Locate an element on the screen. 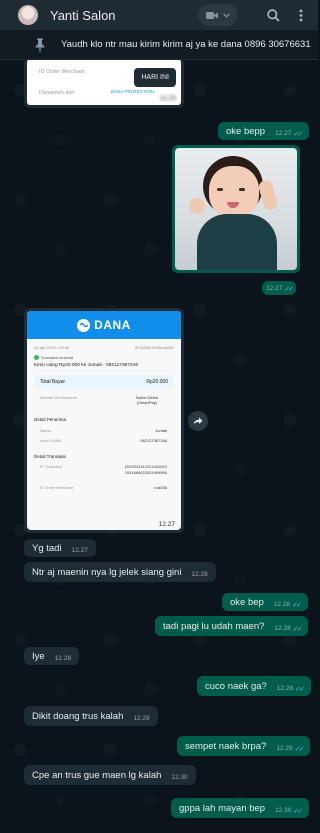 The height and width of the screenshot is (833, 320). receipt-label: ID Order Merchant is located at coordinates (62, 72).